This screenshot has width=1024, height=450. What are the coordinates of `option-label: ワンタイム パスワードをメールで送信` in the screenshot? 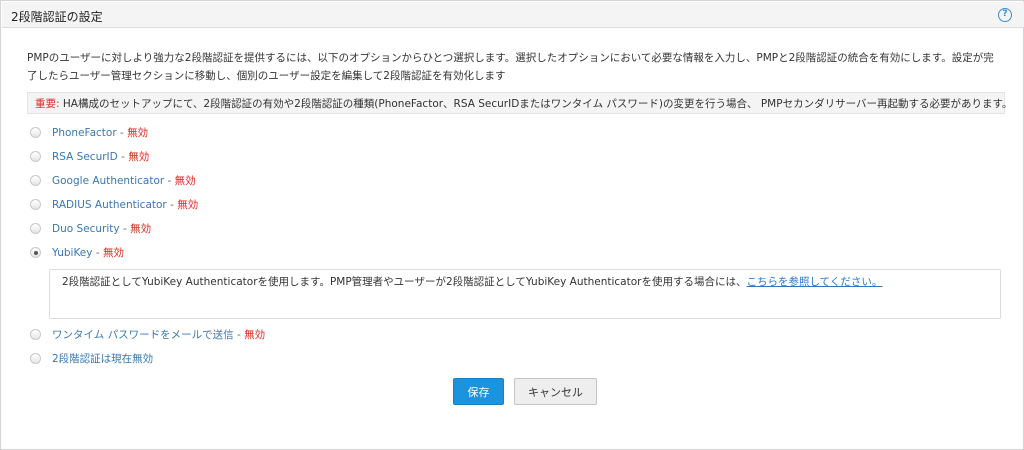 It's located at (143, 335).